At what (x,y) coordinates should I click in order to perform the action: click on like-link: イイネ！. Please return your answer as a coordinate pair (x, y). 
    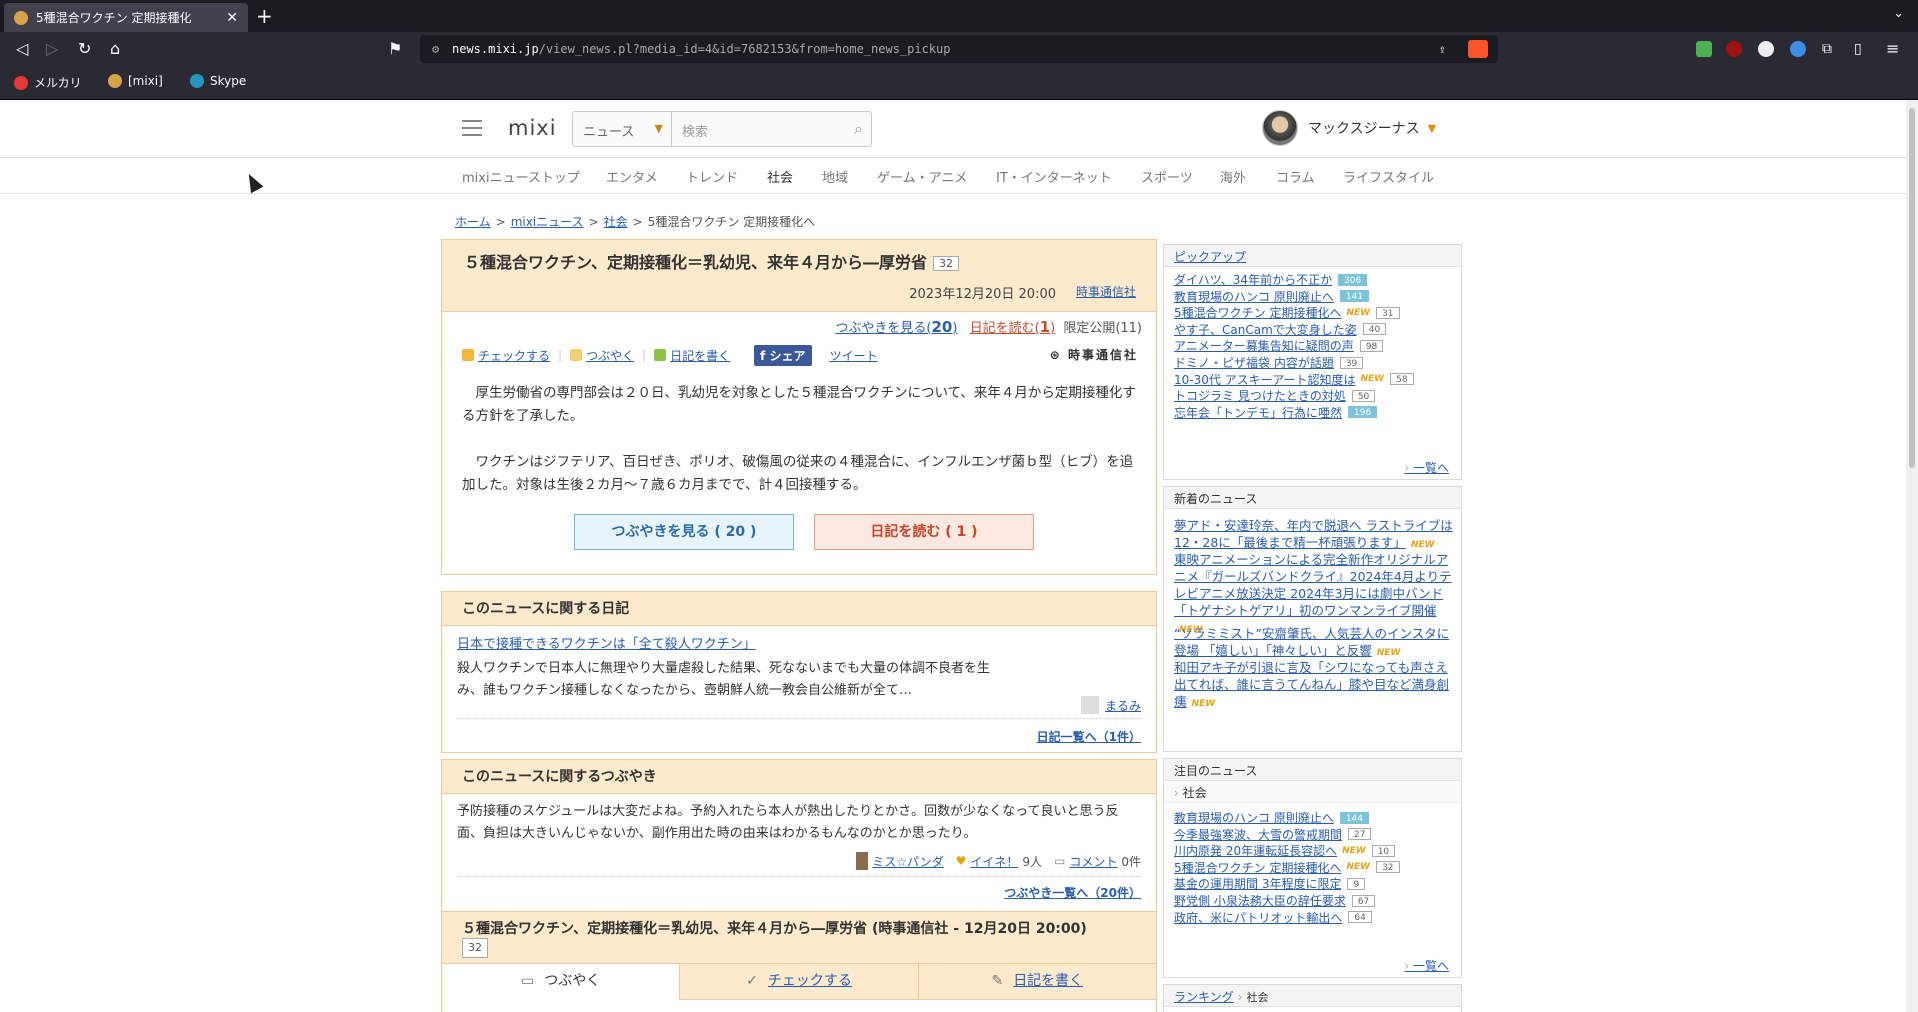
    Looking at the image, I should click on (994, 861).